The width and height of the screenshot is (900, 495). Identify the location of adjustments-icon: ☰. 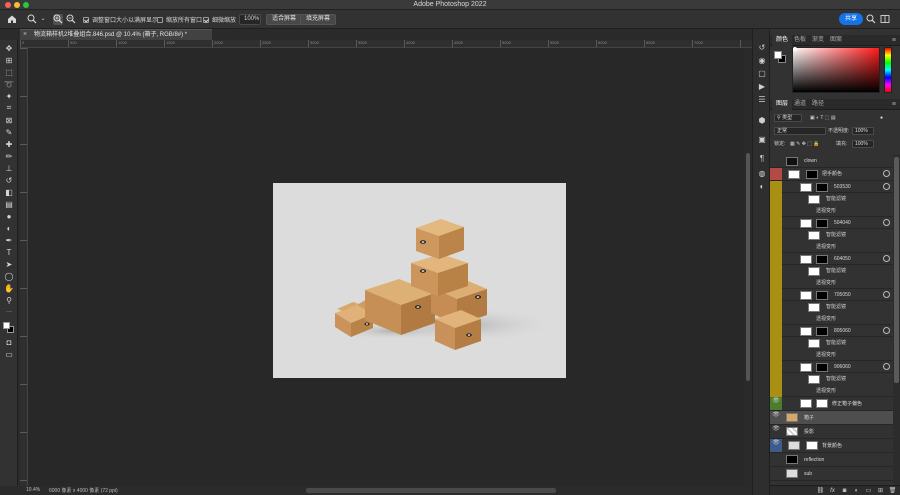
(762, 100).